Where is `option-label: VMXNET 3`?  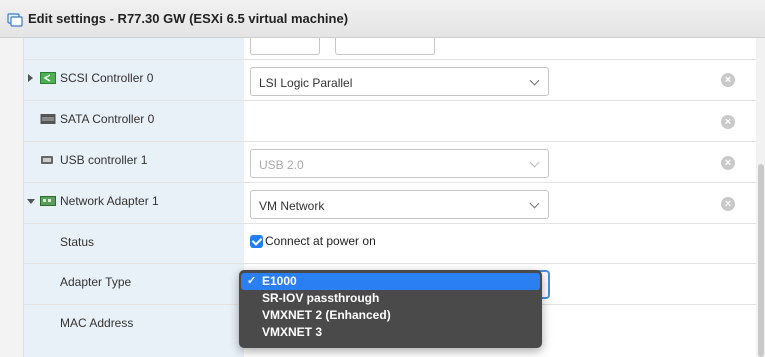 option-label: VMXNET 3 is located at coordinates (292, 332).